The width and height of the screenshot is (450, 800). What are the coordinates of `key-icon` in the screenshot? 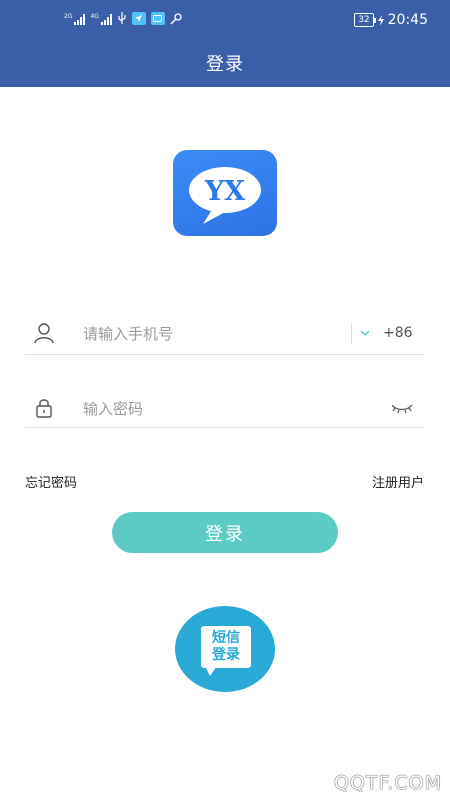 It's located at (176, 18).